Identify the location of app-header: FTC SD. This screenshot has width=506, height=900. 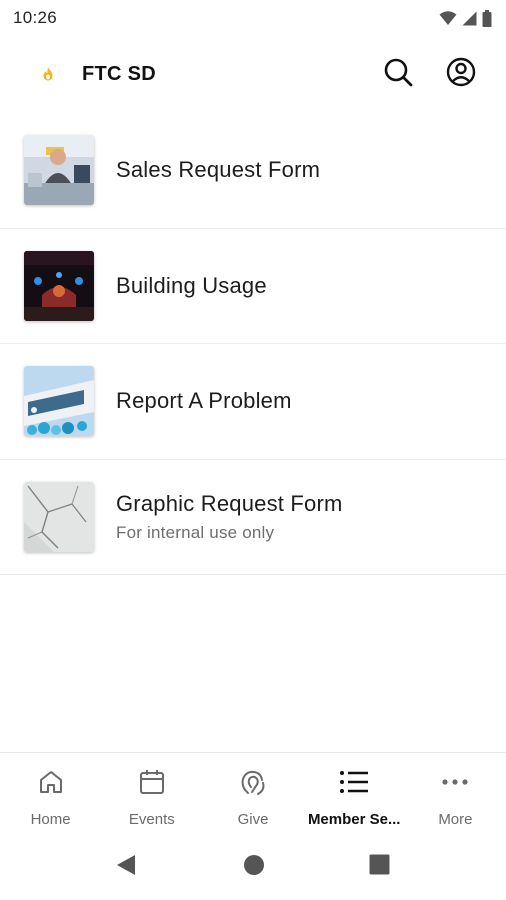
(253, 74).